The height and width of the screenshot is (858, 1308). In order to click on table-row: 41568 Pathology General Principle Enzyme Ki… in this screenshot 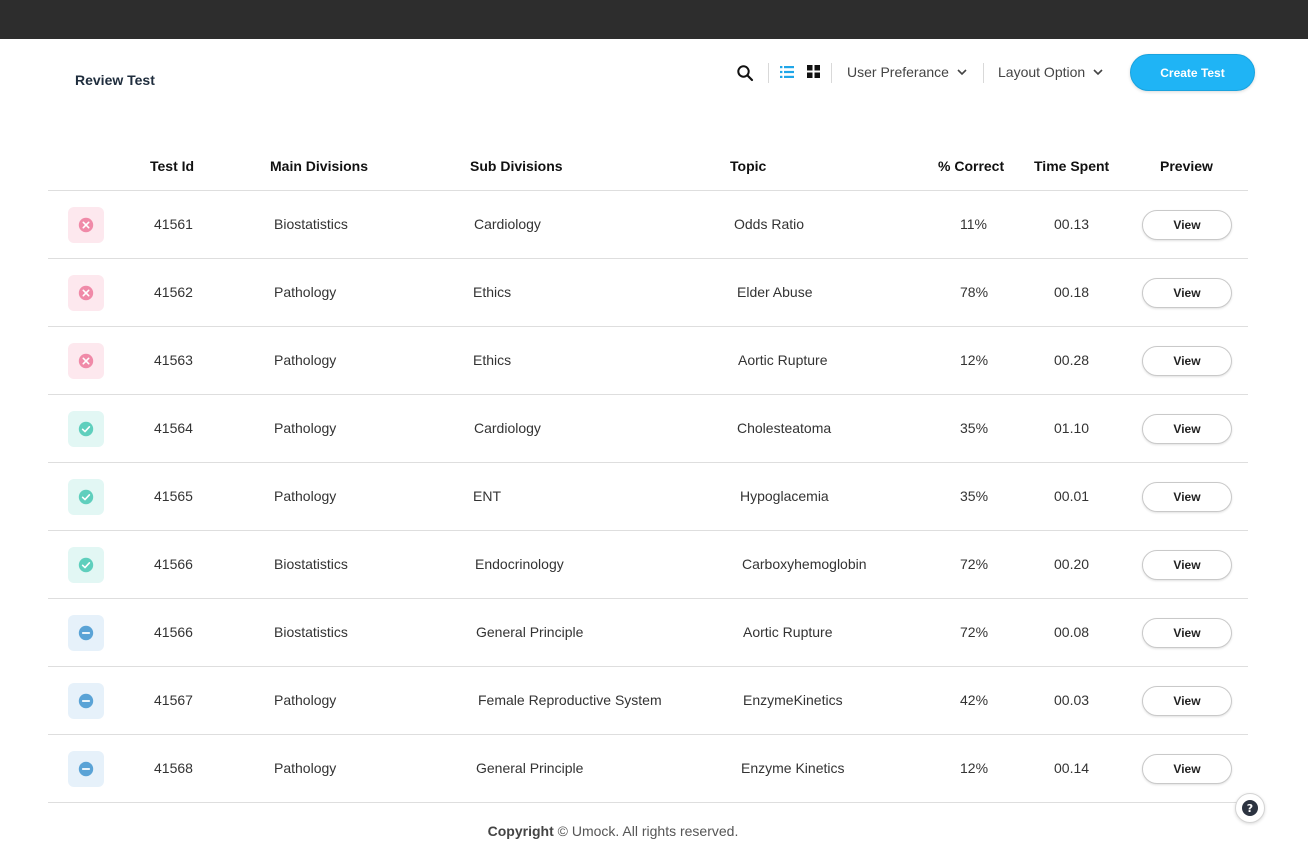, I will do `click(648, 769)`.